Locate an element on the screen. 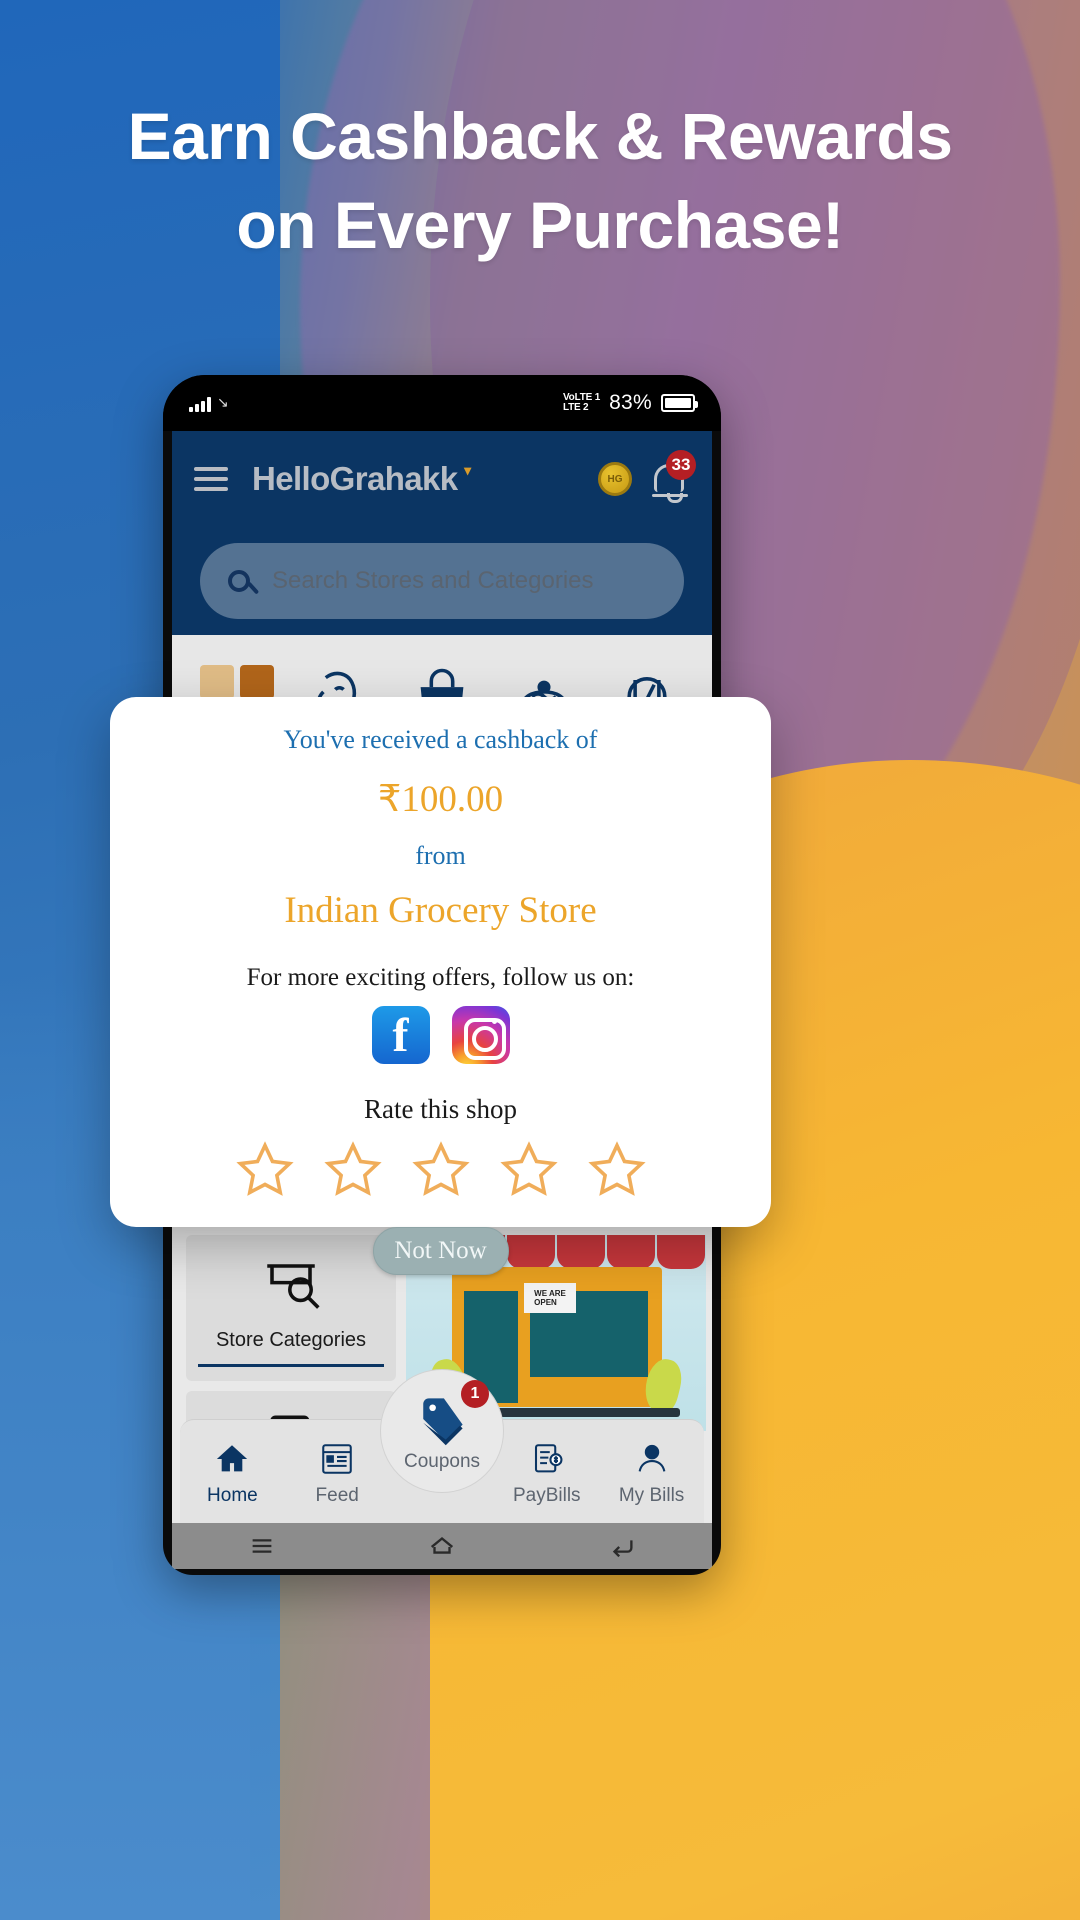 The image size is (1080, 1920). volte-indicator: VoLTE 1 LTE 2 is located at coordinates (581, 403).